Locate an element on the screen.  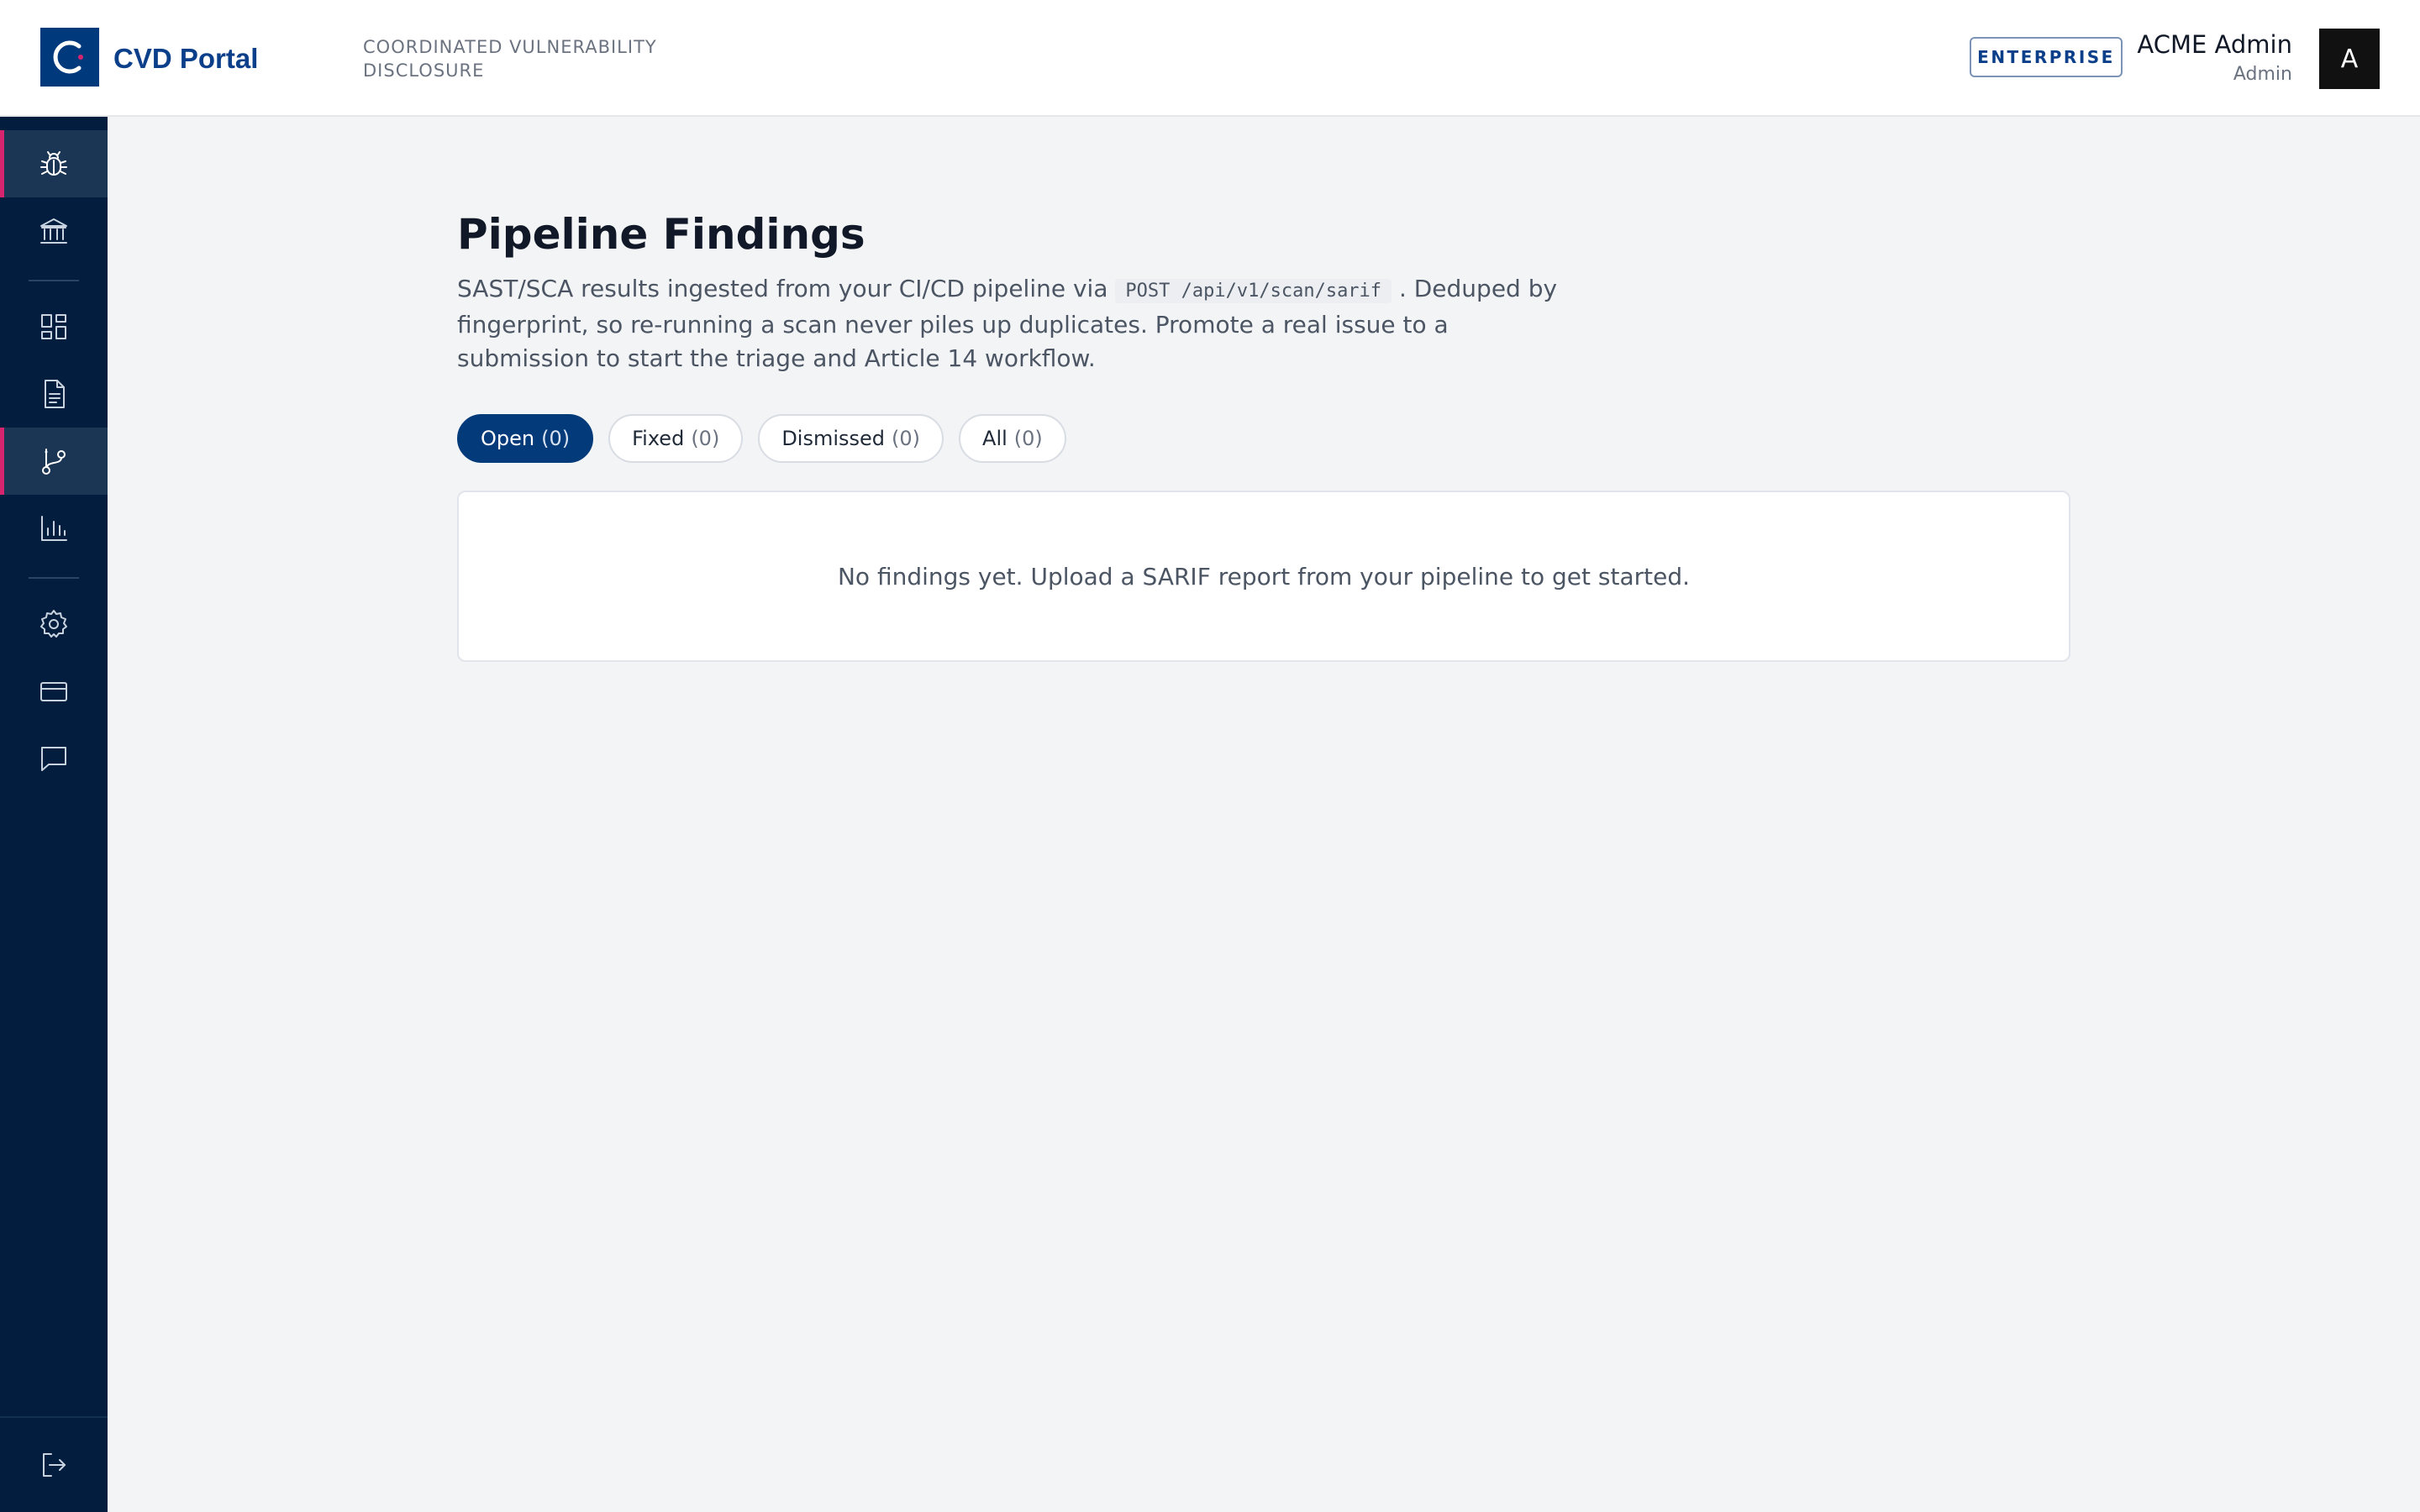
sidebar-item-disclosure is located at coordinates (54, 231).